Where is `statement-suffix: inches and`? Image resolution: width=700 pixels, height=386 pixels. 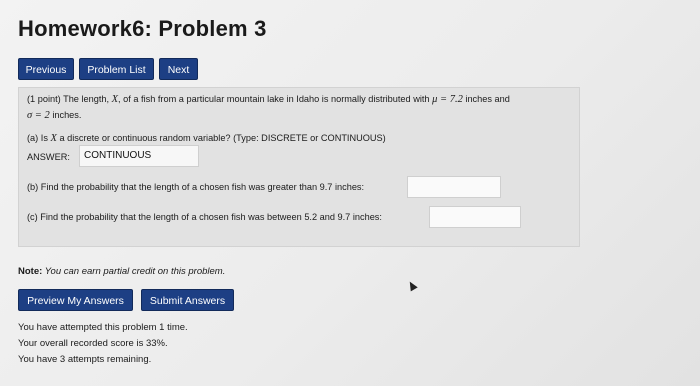
statement-suffix: inches and is located at coordinates (486, 99).